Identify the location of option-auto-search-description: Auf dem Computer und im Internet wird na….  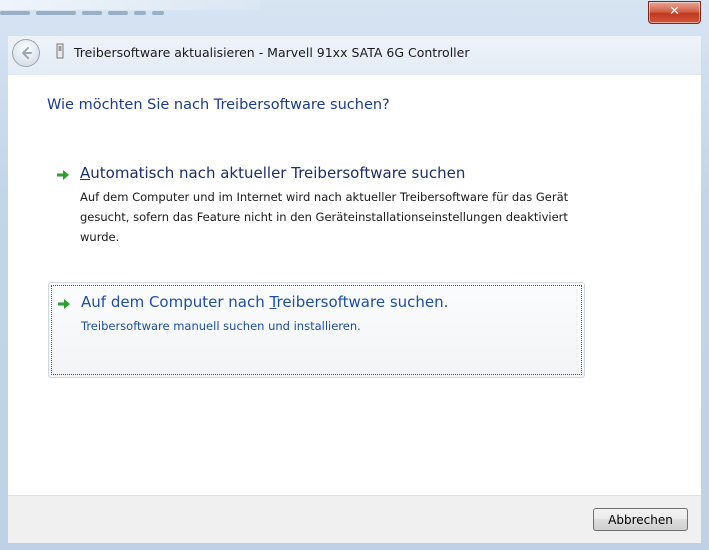
(324, 217).